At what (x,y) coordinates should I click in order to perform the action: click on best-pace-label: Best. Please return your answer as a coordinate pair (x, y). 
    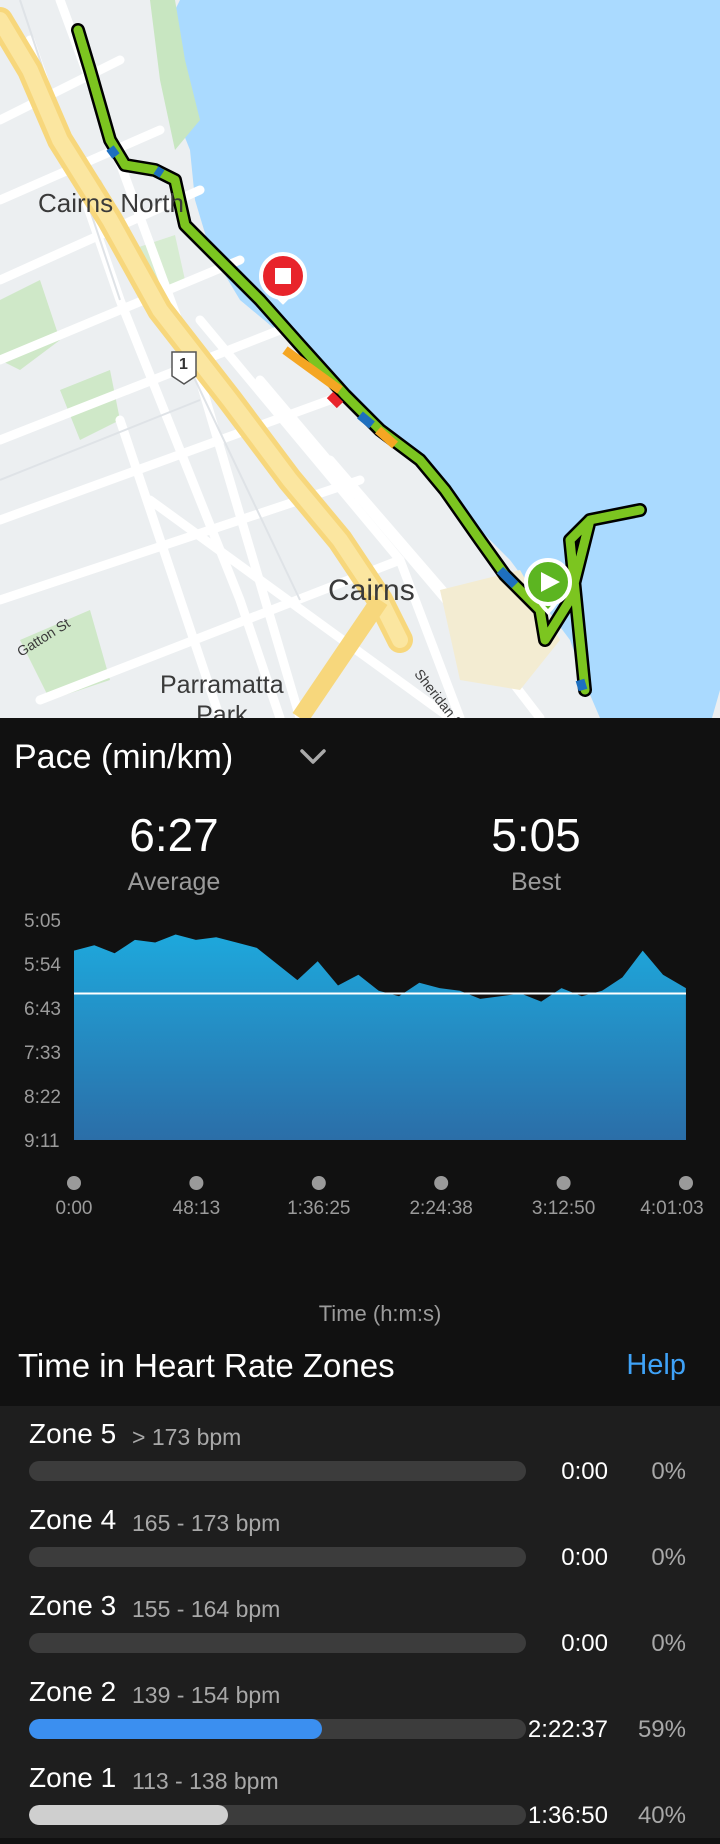
    Looking at the image, I should click on (536, 882).